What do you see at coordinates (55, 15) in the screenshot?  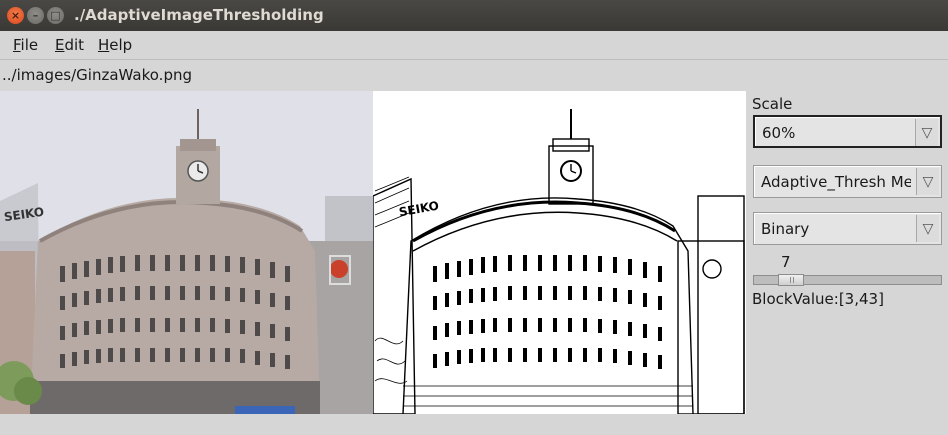 I see `maximize-window-icon: □` at bounding box center [55, 15].